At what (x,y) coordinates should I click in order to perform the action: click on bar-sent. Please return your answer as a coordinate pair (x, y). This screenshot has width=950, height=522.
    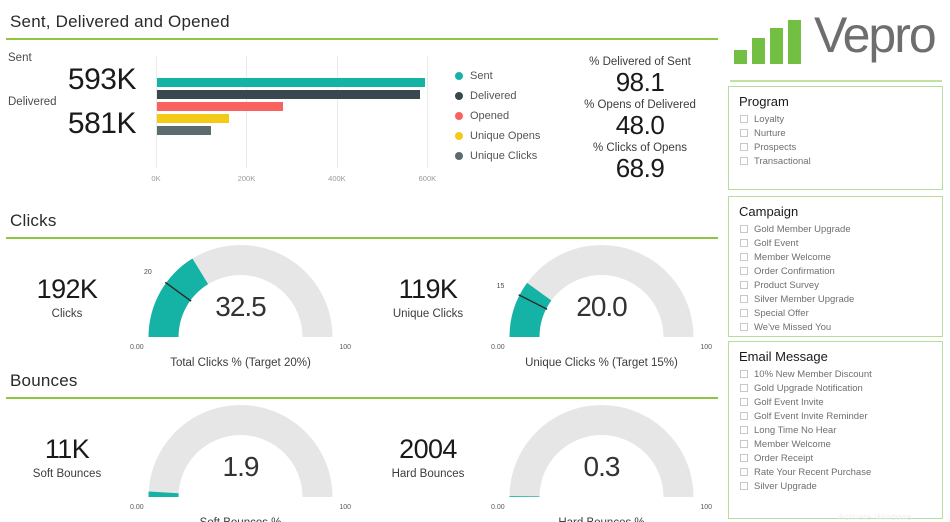
    Looking at the image, I should click on (291, 82).